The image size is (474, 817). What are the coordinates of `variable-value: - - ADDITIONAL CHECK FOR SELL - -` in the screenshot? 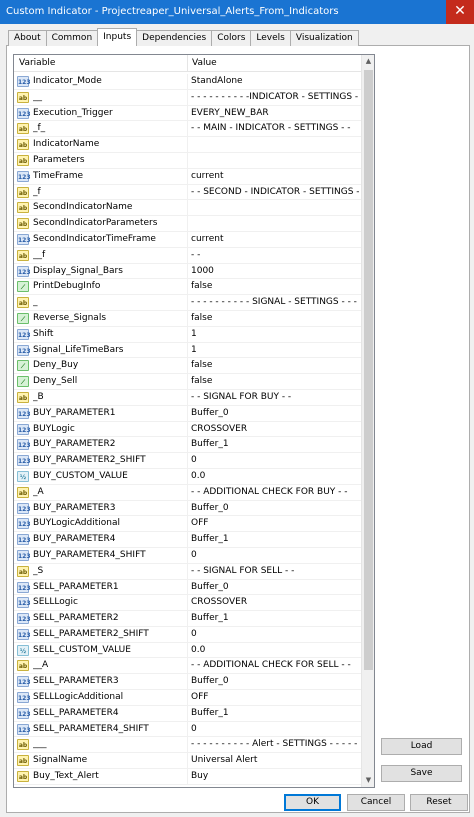 It's located at (275, 665).